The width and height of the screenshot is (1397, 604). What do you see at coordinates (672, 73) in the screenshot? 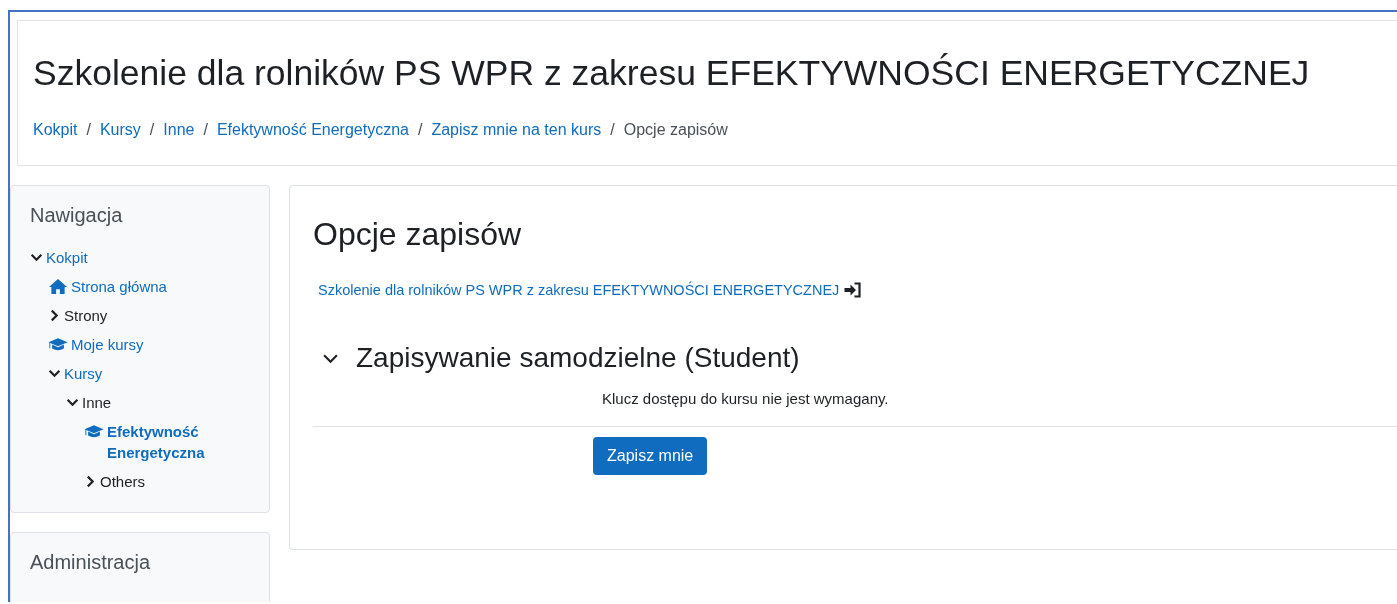
I see `page-title: Szkolenie dla rolników PS WPR z zakresu EFEKTYWNOŚCI ENERGETYCZNEJ` at bounding box center [672, 73].